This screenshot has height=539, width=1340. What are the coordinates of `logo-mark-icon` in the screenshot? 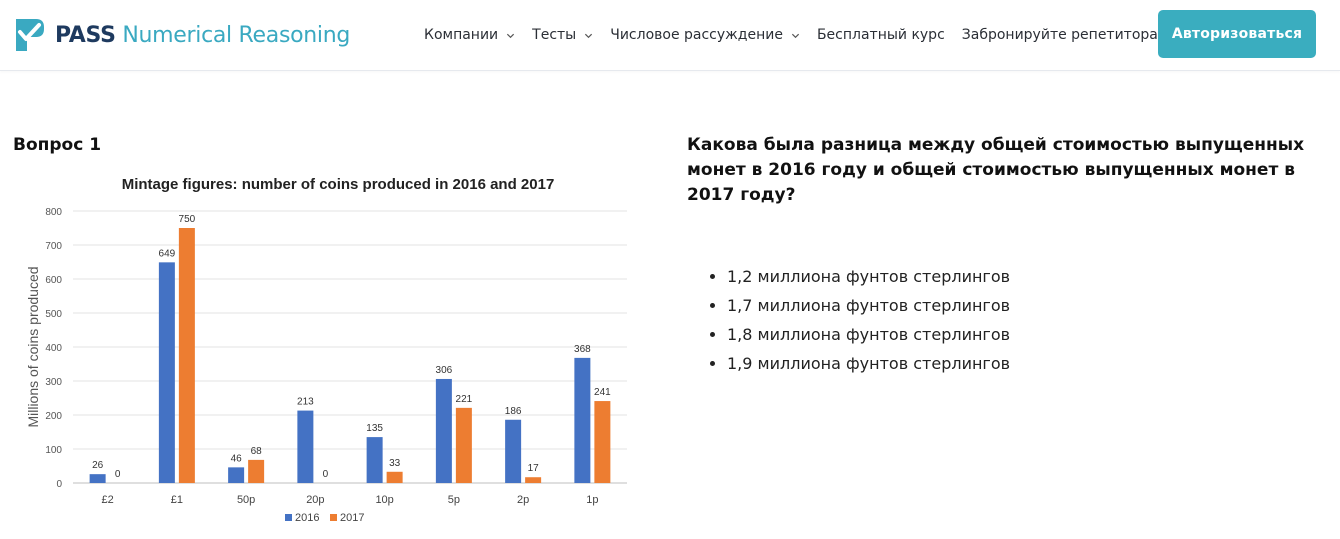 It's located at (30, 35).